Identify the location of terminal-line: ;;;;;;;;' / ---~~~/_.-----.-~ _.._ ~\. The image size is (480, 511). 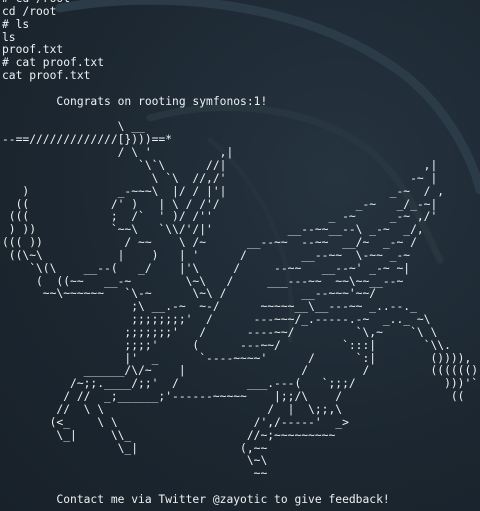
(216, 320).